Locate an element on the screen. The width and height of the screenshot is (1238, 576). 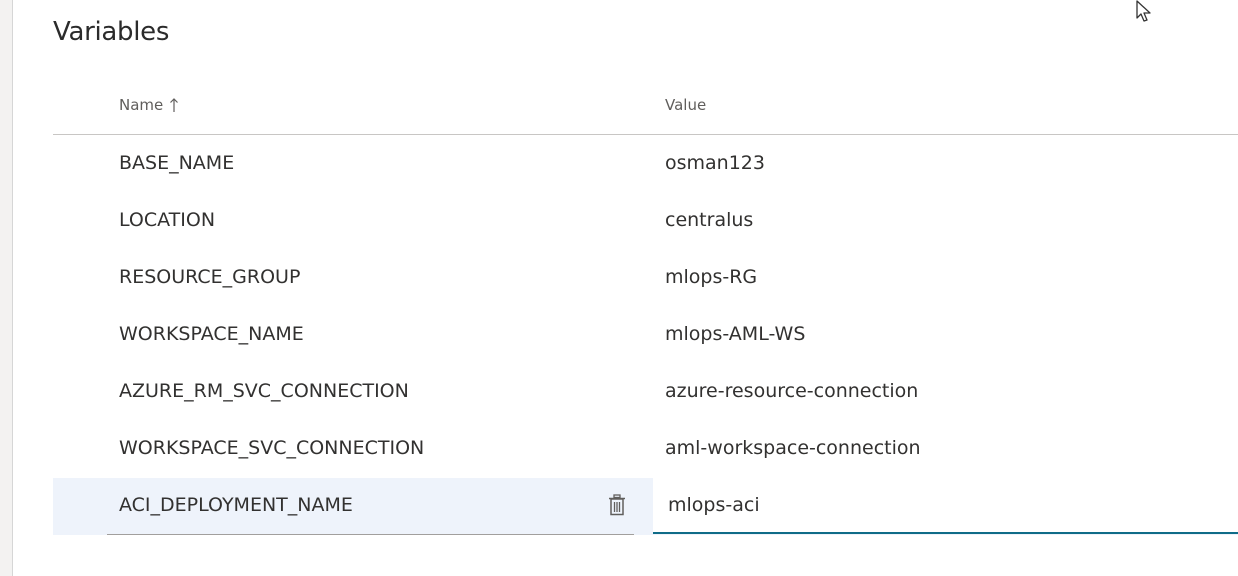
variable-value: centralus is located at coordinates (709, 220).